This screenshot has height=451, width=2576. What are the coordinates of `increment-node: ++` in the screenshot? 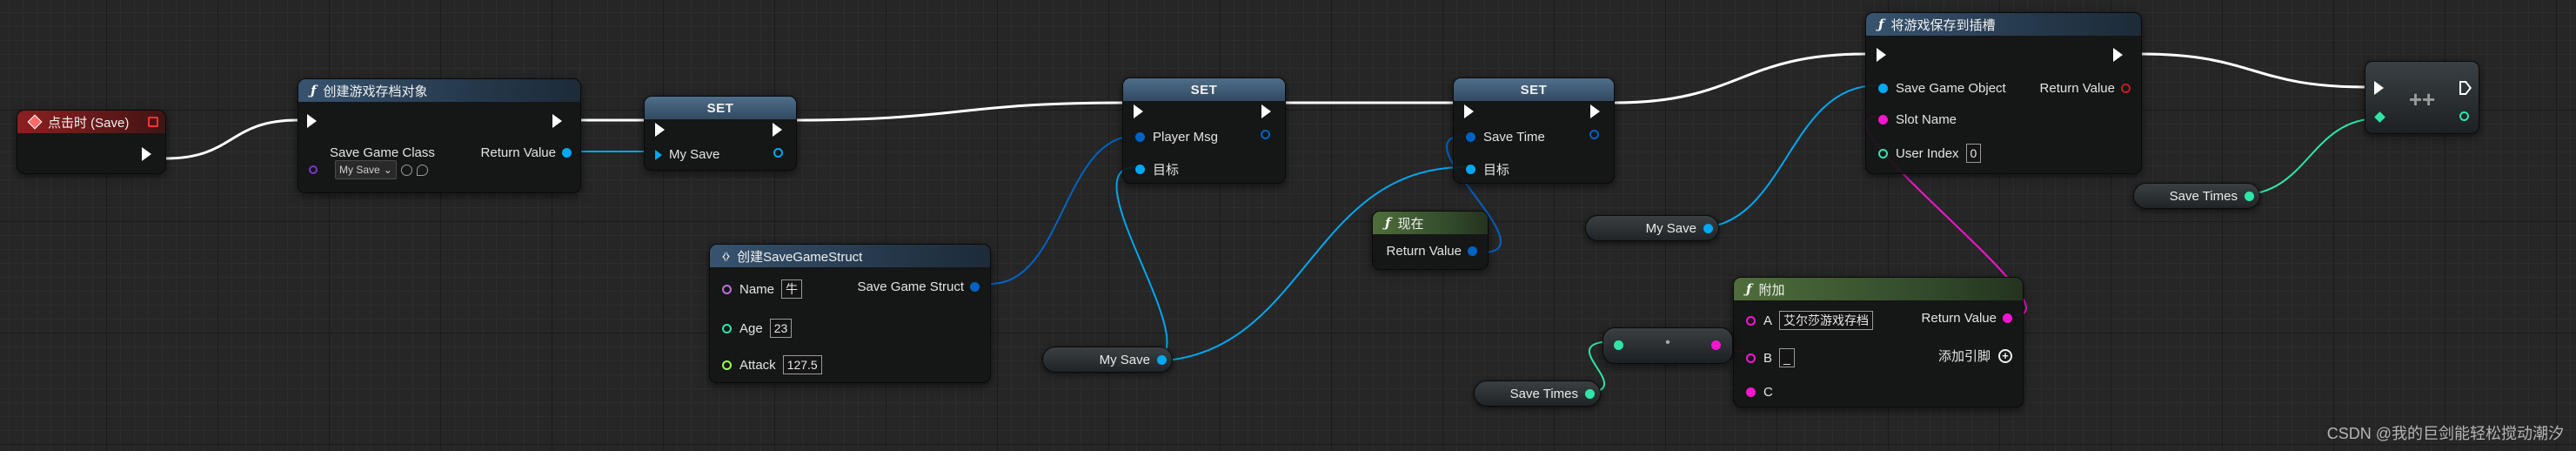 It's located at (2422, 97).